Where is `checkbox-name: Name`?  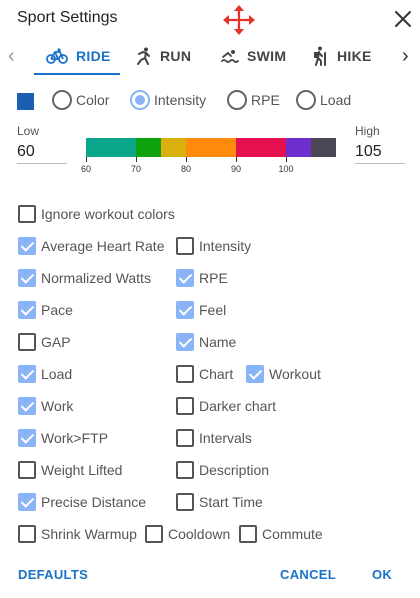
checkbox-name: Name is located at coordinates (206, 342).